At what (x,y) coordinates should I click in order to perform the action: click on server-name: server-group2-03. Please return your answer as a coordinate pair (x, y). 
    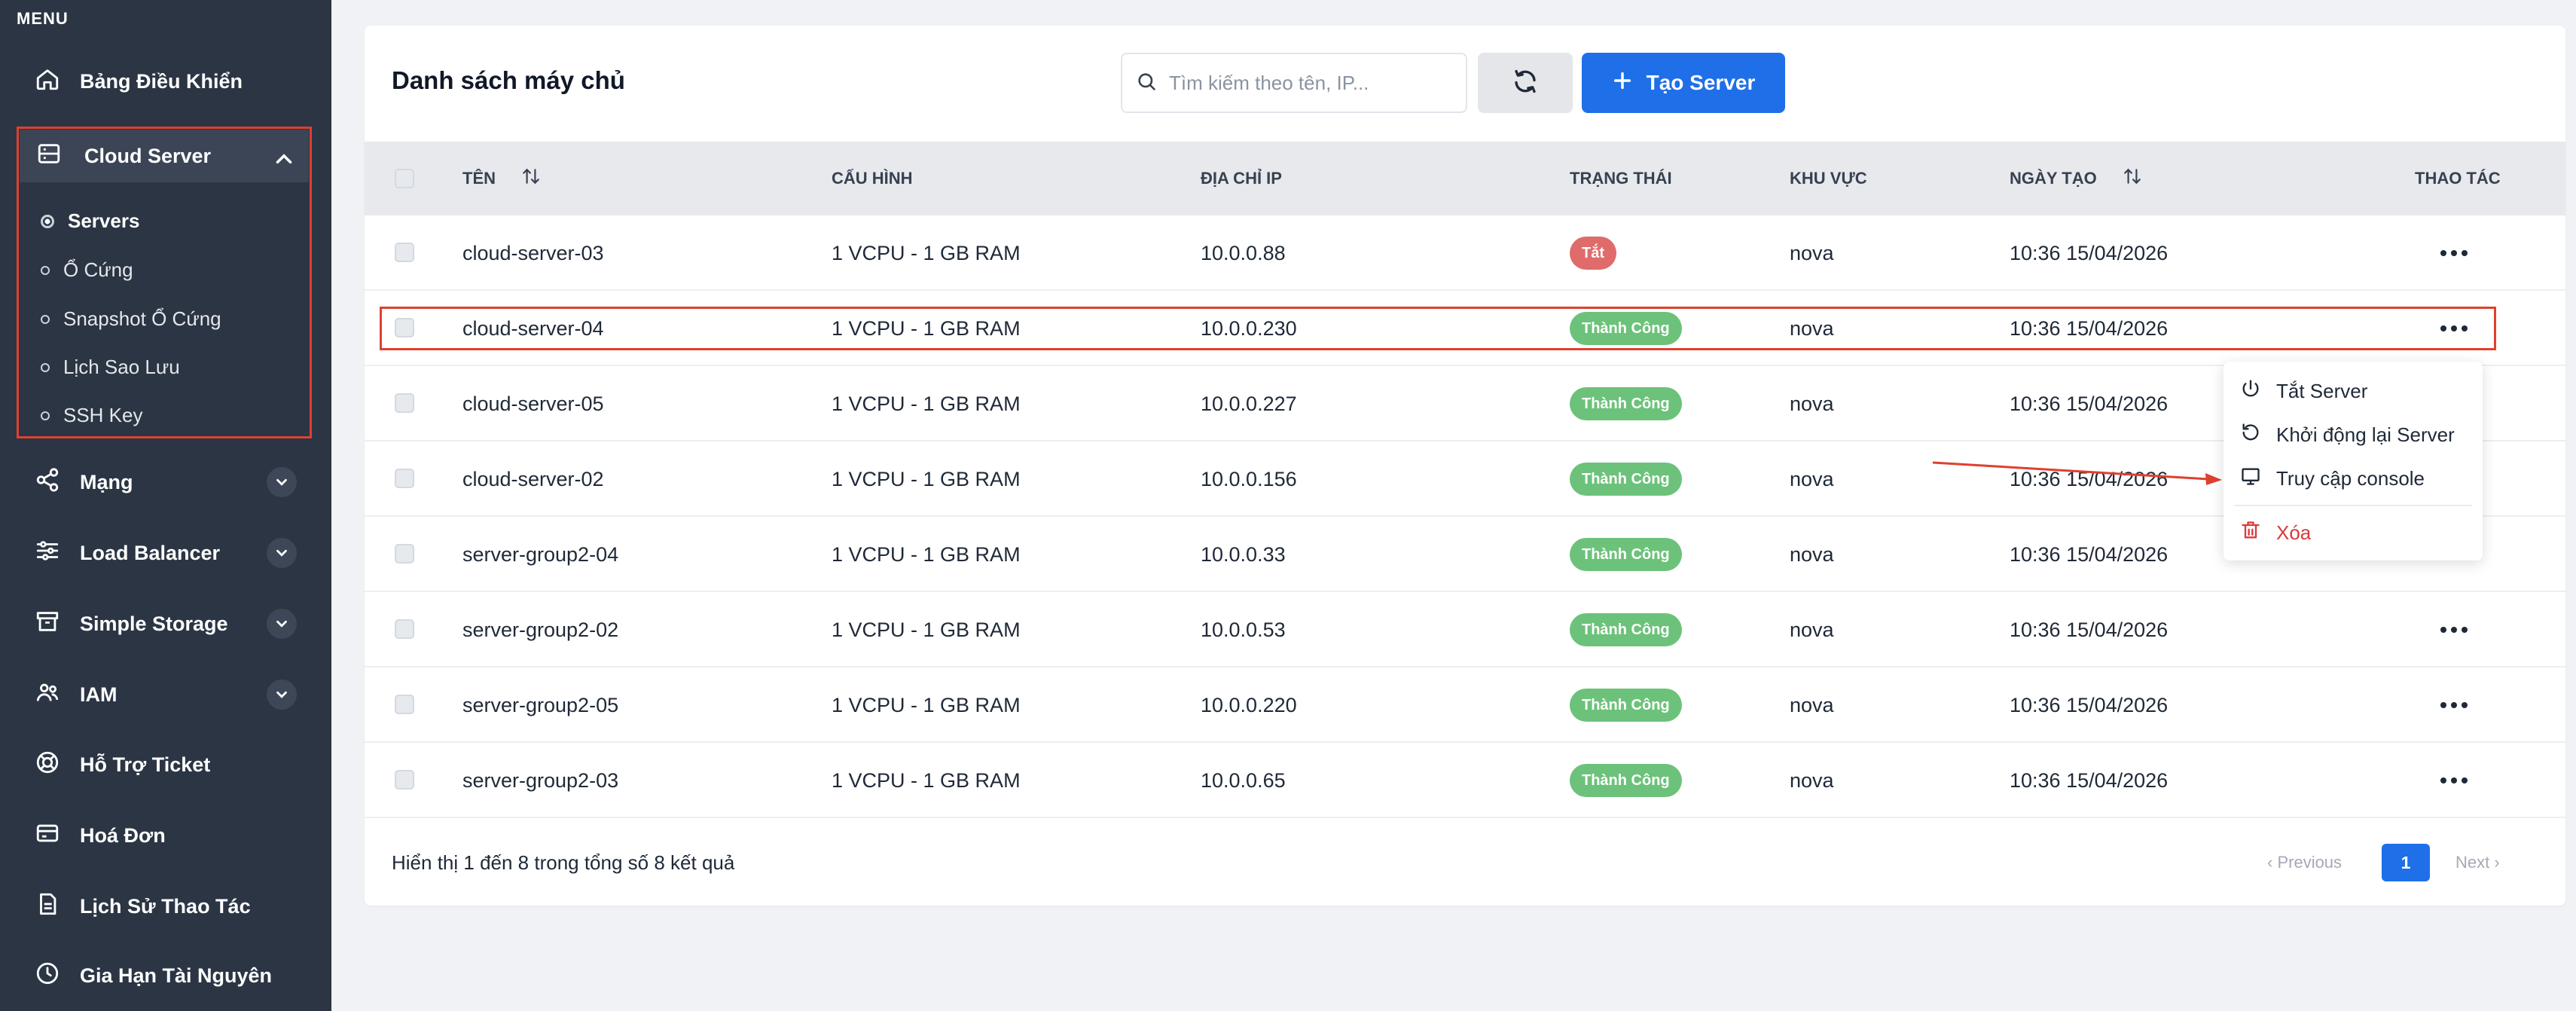
    Looking at the image, I should click on (540, 780).